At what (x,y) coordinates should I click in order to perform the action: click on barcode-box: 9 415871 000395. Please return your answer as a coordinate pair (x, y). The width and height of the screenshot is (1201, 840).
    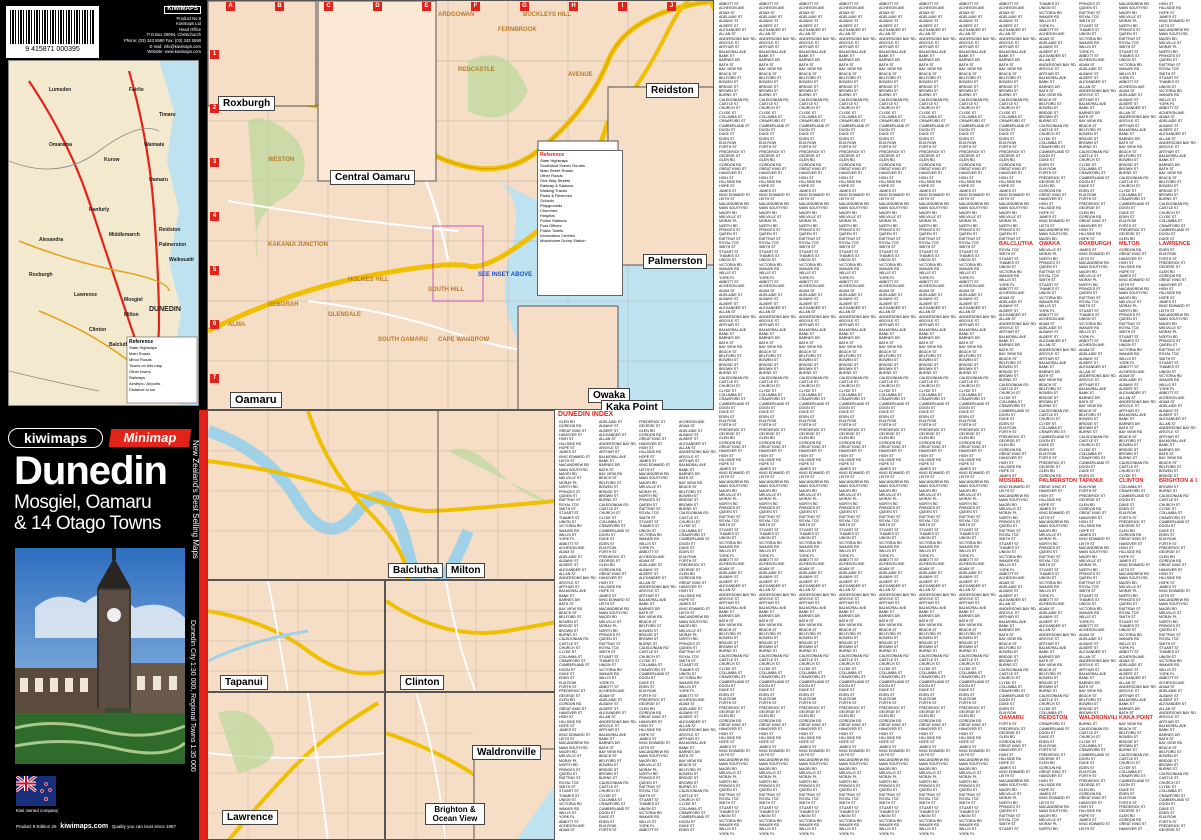
    Looking at the image, I should click on (52, 32).